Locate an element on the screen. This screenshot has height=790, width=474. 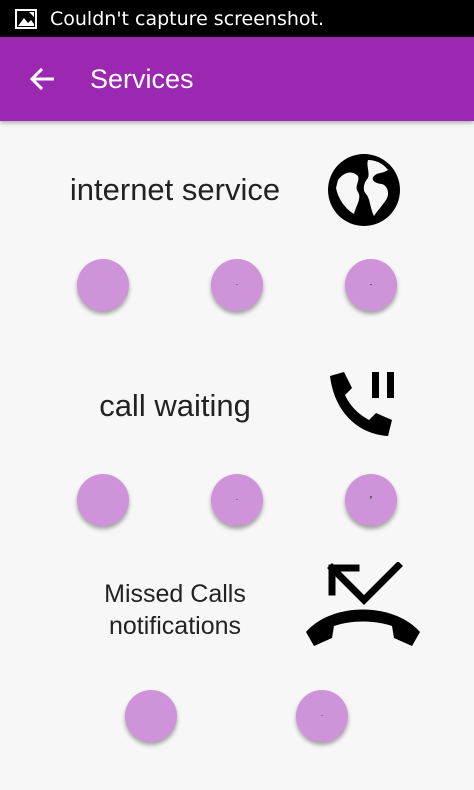
status-text: Couldn't capture screenshot. is located at coordinates (187, 18).